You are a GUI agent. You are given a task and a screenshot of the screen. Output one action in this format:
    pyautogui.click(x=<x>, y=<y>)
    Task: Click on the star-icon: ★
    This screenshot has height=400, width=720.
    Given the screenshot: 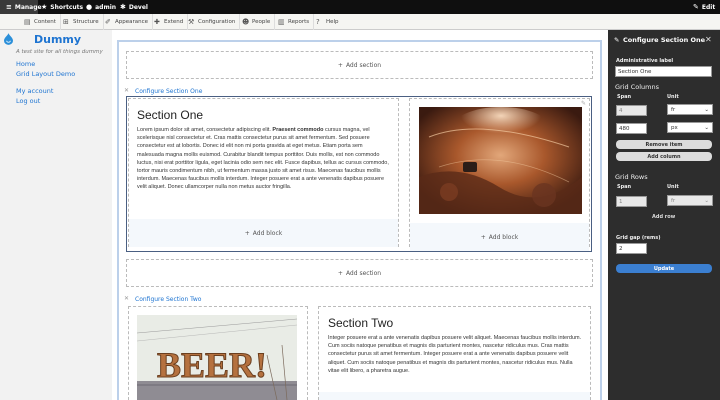 What is the action you would take?
    pyautogui.click(x=44, y=7)
    